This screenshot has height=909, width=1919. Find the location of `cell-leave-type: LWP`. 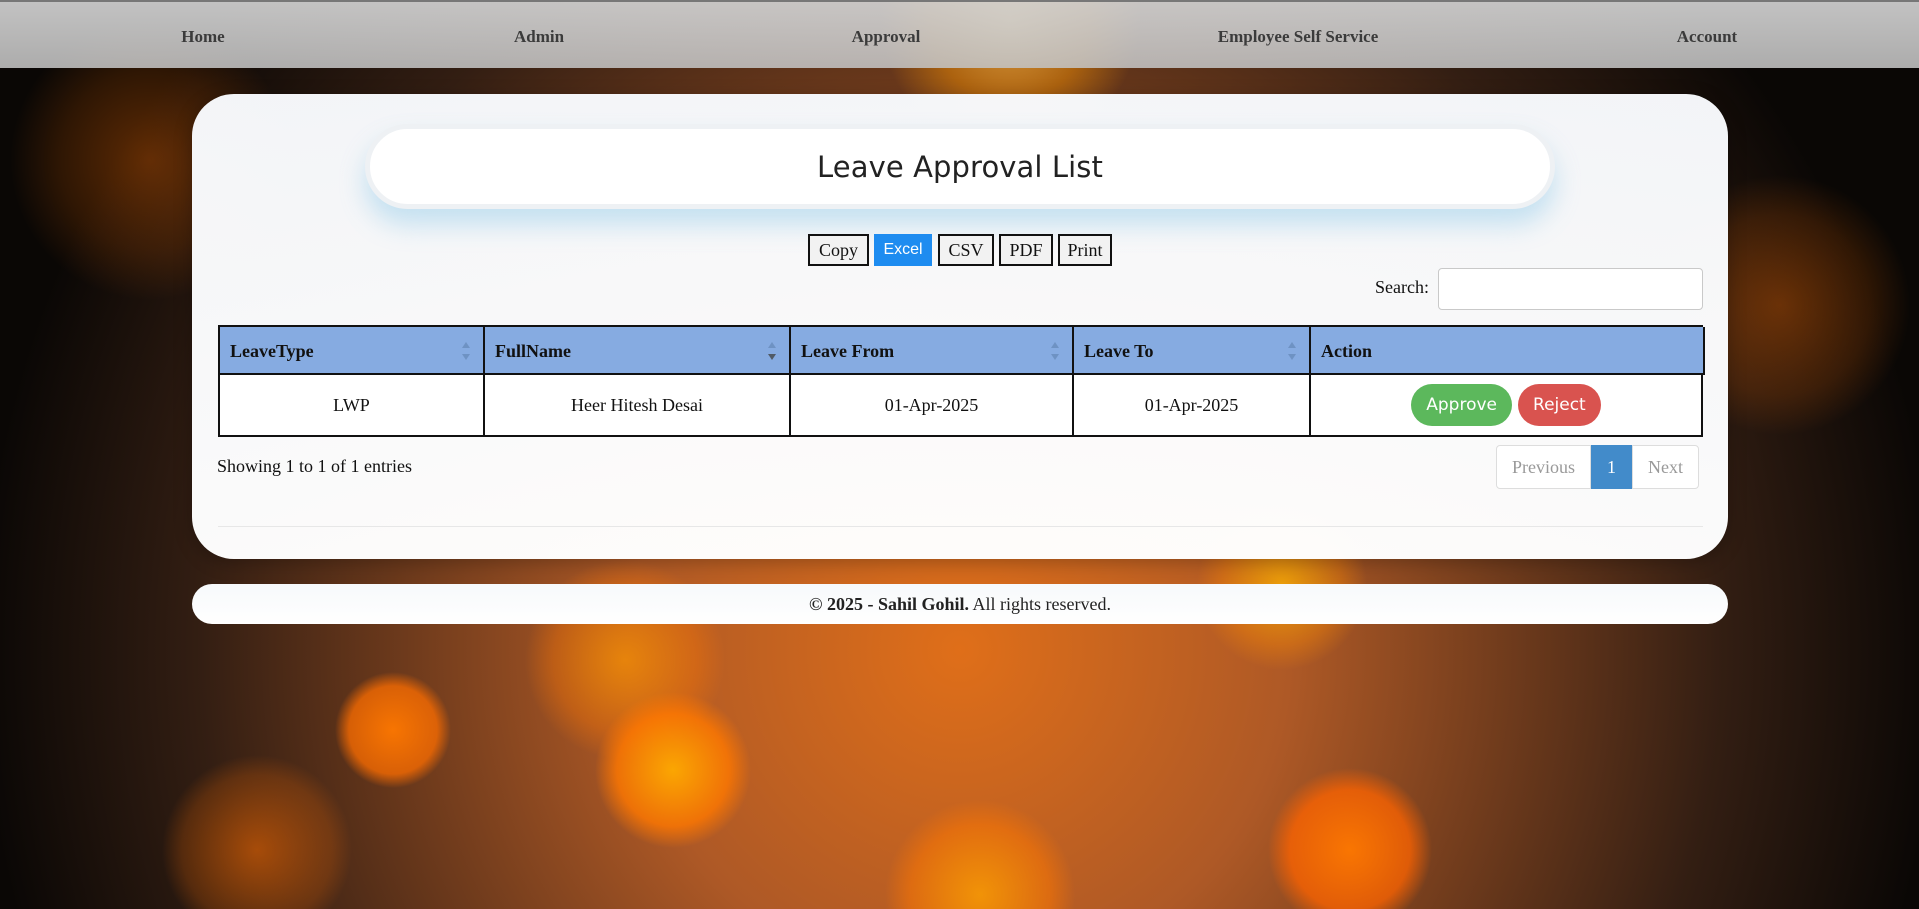

cell-leave-type: LWP is located at coordinates (352, 405).